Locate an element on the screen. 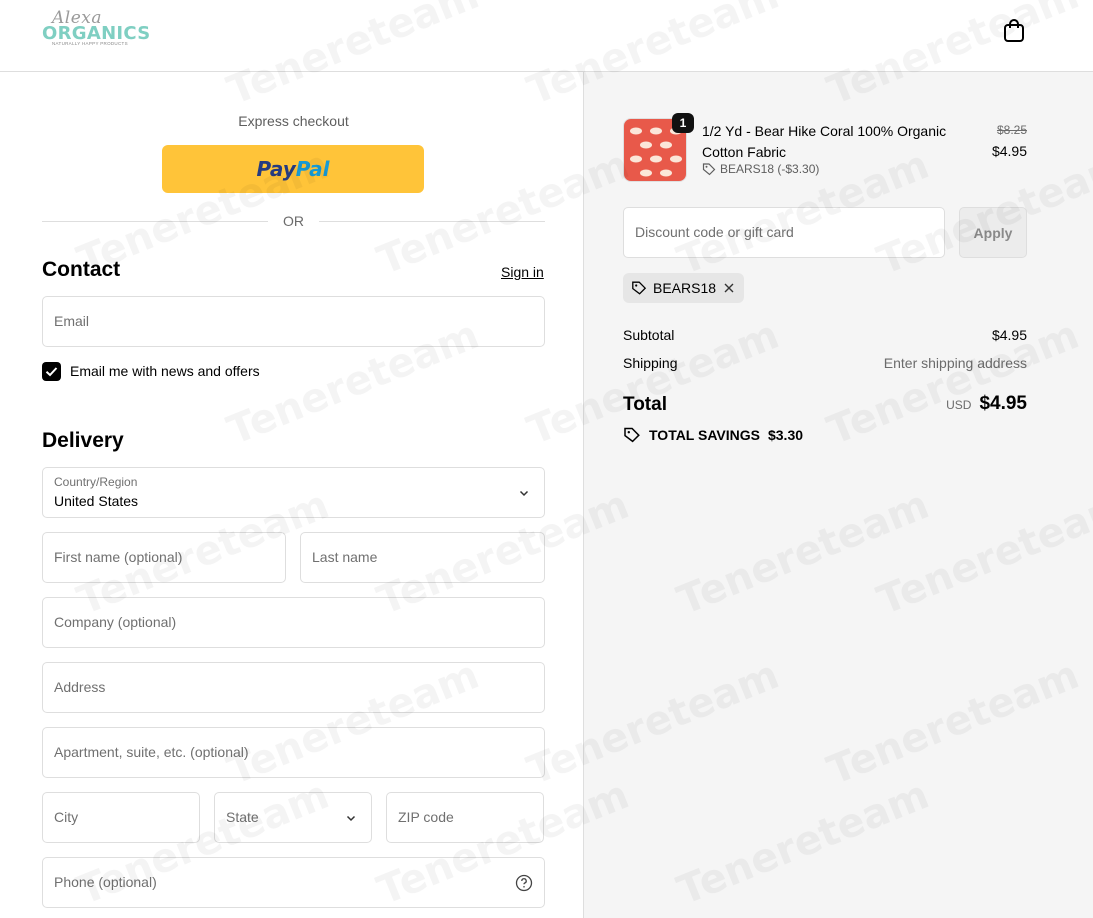 This screenshot has height=918, width=1093. delivery-heading: Delivery is located at coordinates (83, 440).